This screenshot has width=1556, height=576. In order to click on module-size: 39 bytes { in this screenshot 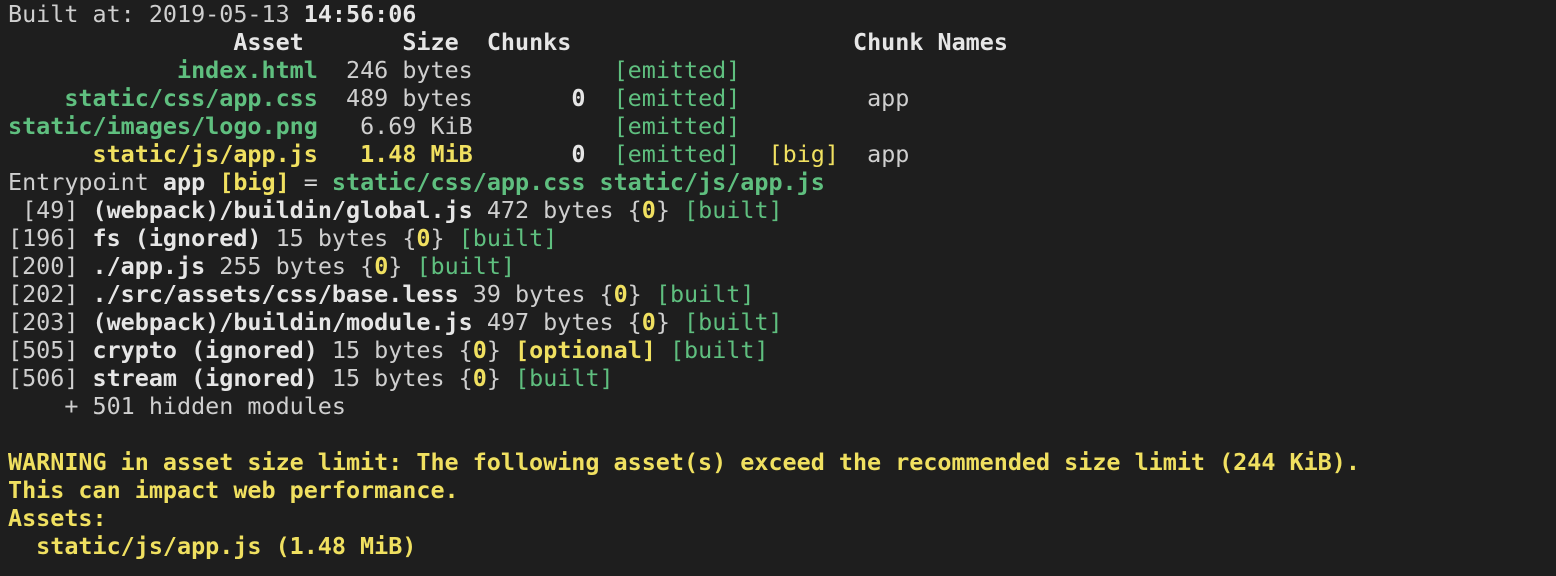, I will do `click(536, 294)`.